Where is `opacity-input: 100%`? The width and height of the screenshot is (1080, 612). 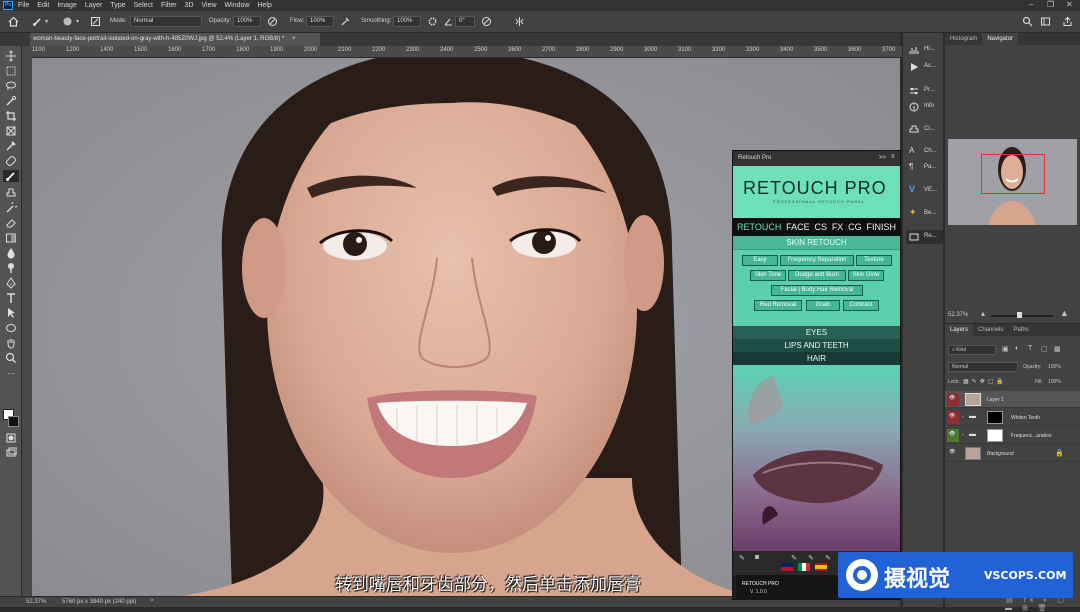 opacity-input: 100% is located at coordinates (247, 21).